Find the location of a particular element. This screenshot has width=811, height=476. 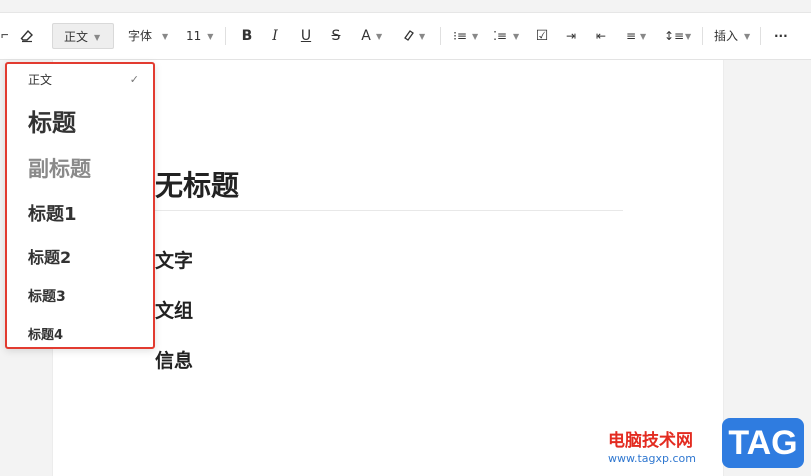

format-painter-icon: ⌐ is located at coordinates (4, 36).